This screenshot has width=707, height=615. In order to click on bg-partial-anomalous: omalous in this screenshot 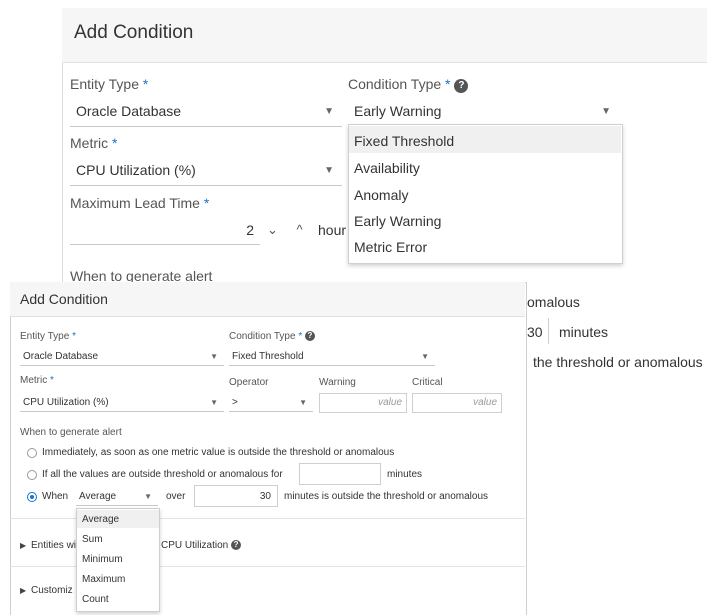, I will do `click(553, 302)`.